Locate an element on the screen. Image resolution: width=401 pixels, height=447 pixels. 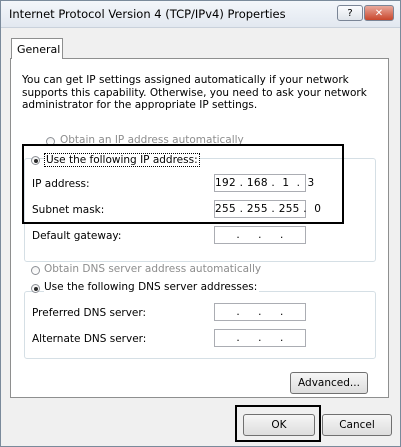
subnet-mask-field: 255 . 255 . 255 . 0 is located at coordinates (267, 209).